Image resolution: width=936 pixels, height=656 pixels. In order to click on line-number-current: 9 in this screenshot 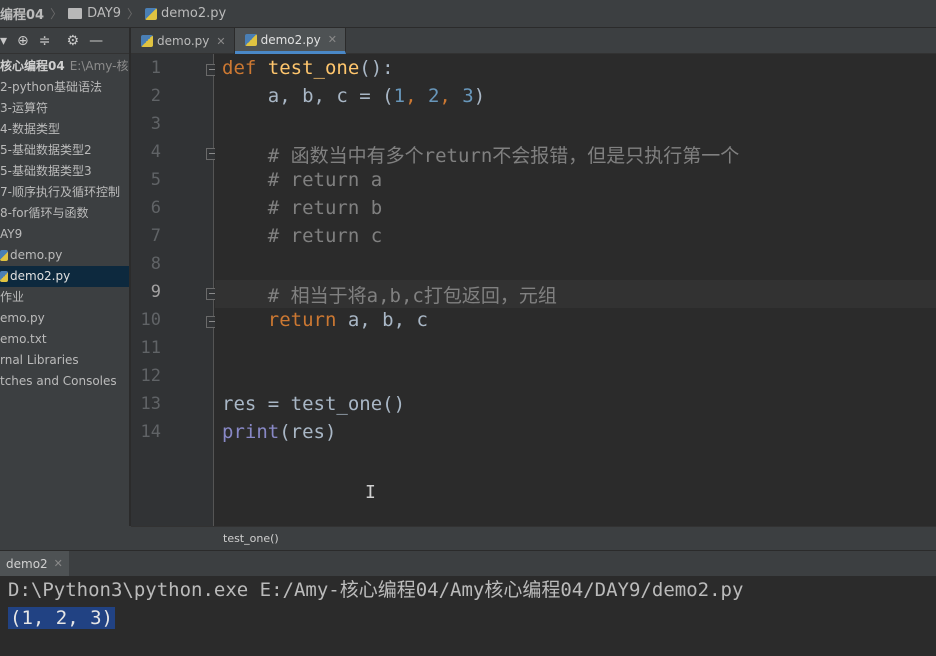, I will do `click(155, 292)`.